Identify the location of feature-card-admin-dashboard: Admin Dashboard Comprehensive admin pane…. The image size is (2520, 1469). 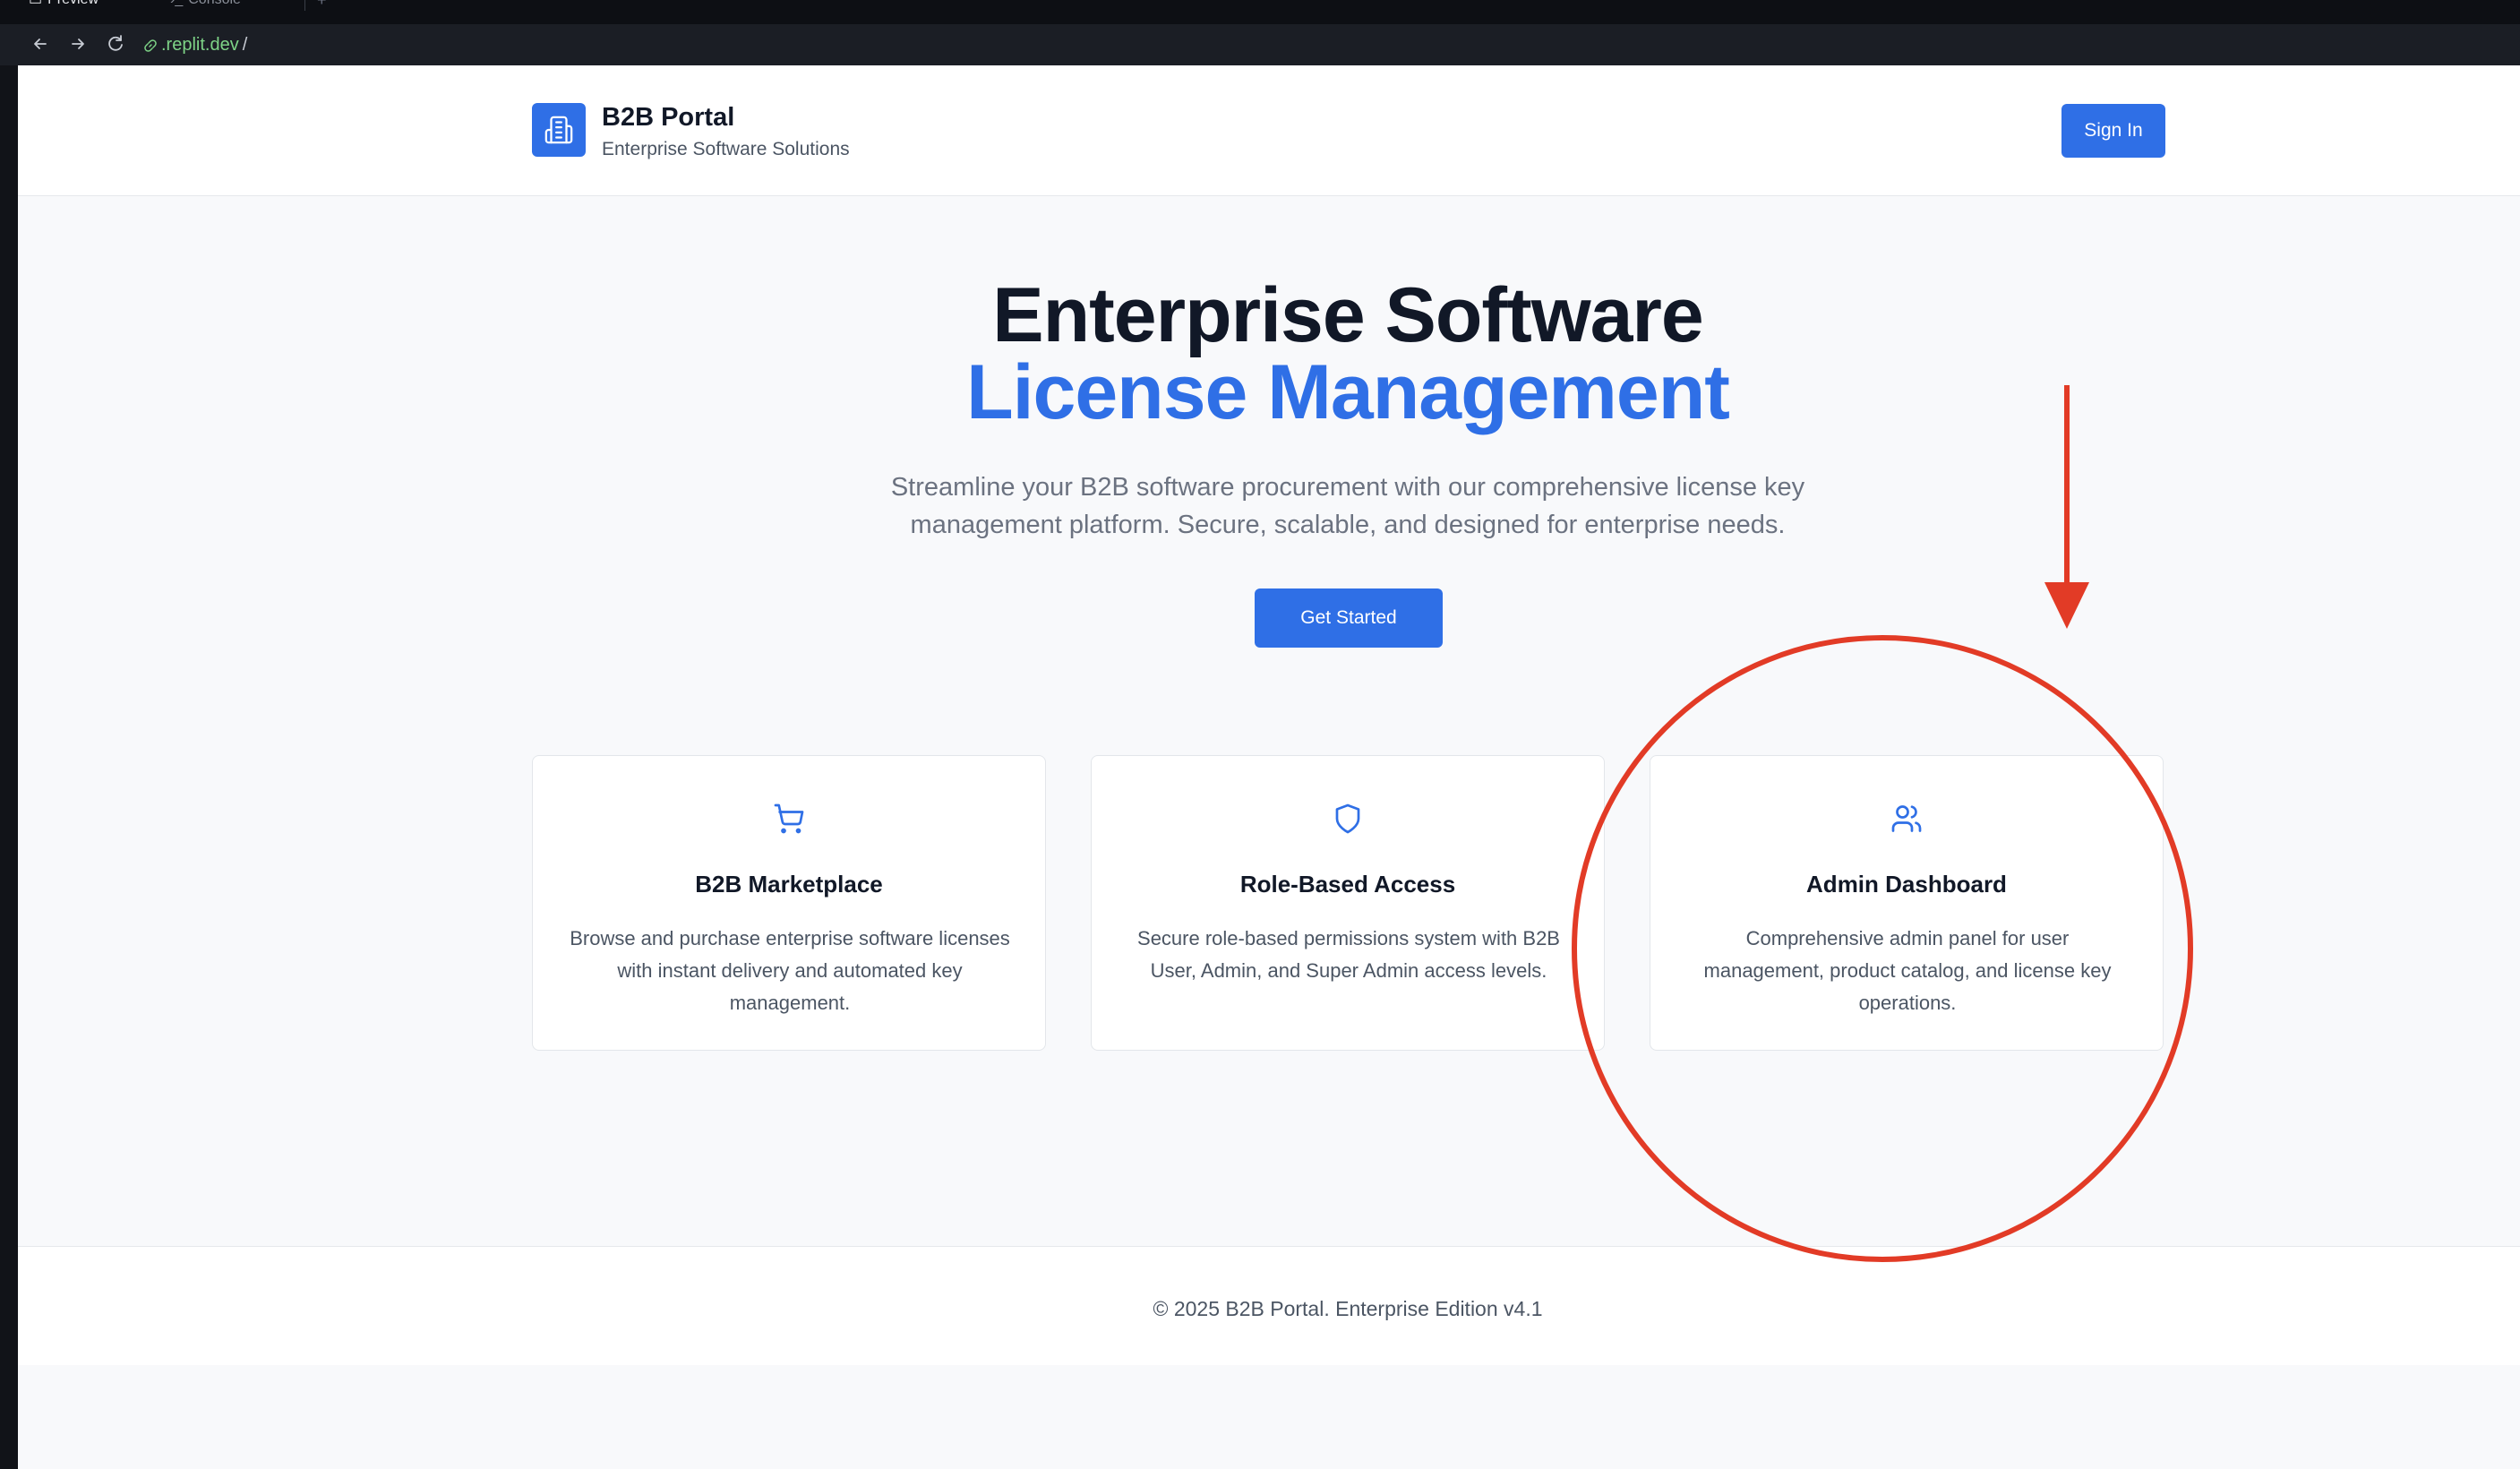
(1907, 903).